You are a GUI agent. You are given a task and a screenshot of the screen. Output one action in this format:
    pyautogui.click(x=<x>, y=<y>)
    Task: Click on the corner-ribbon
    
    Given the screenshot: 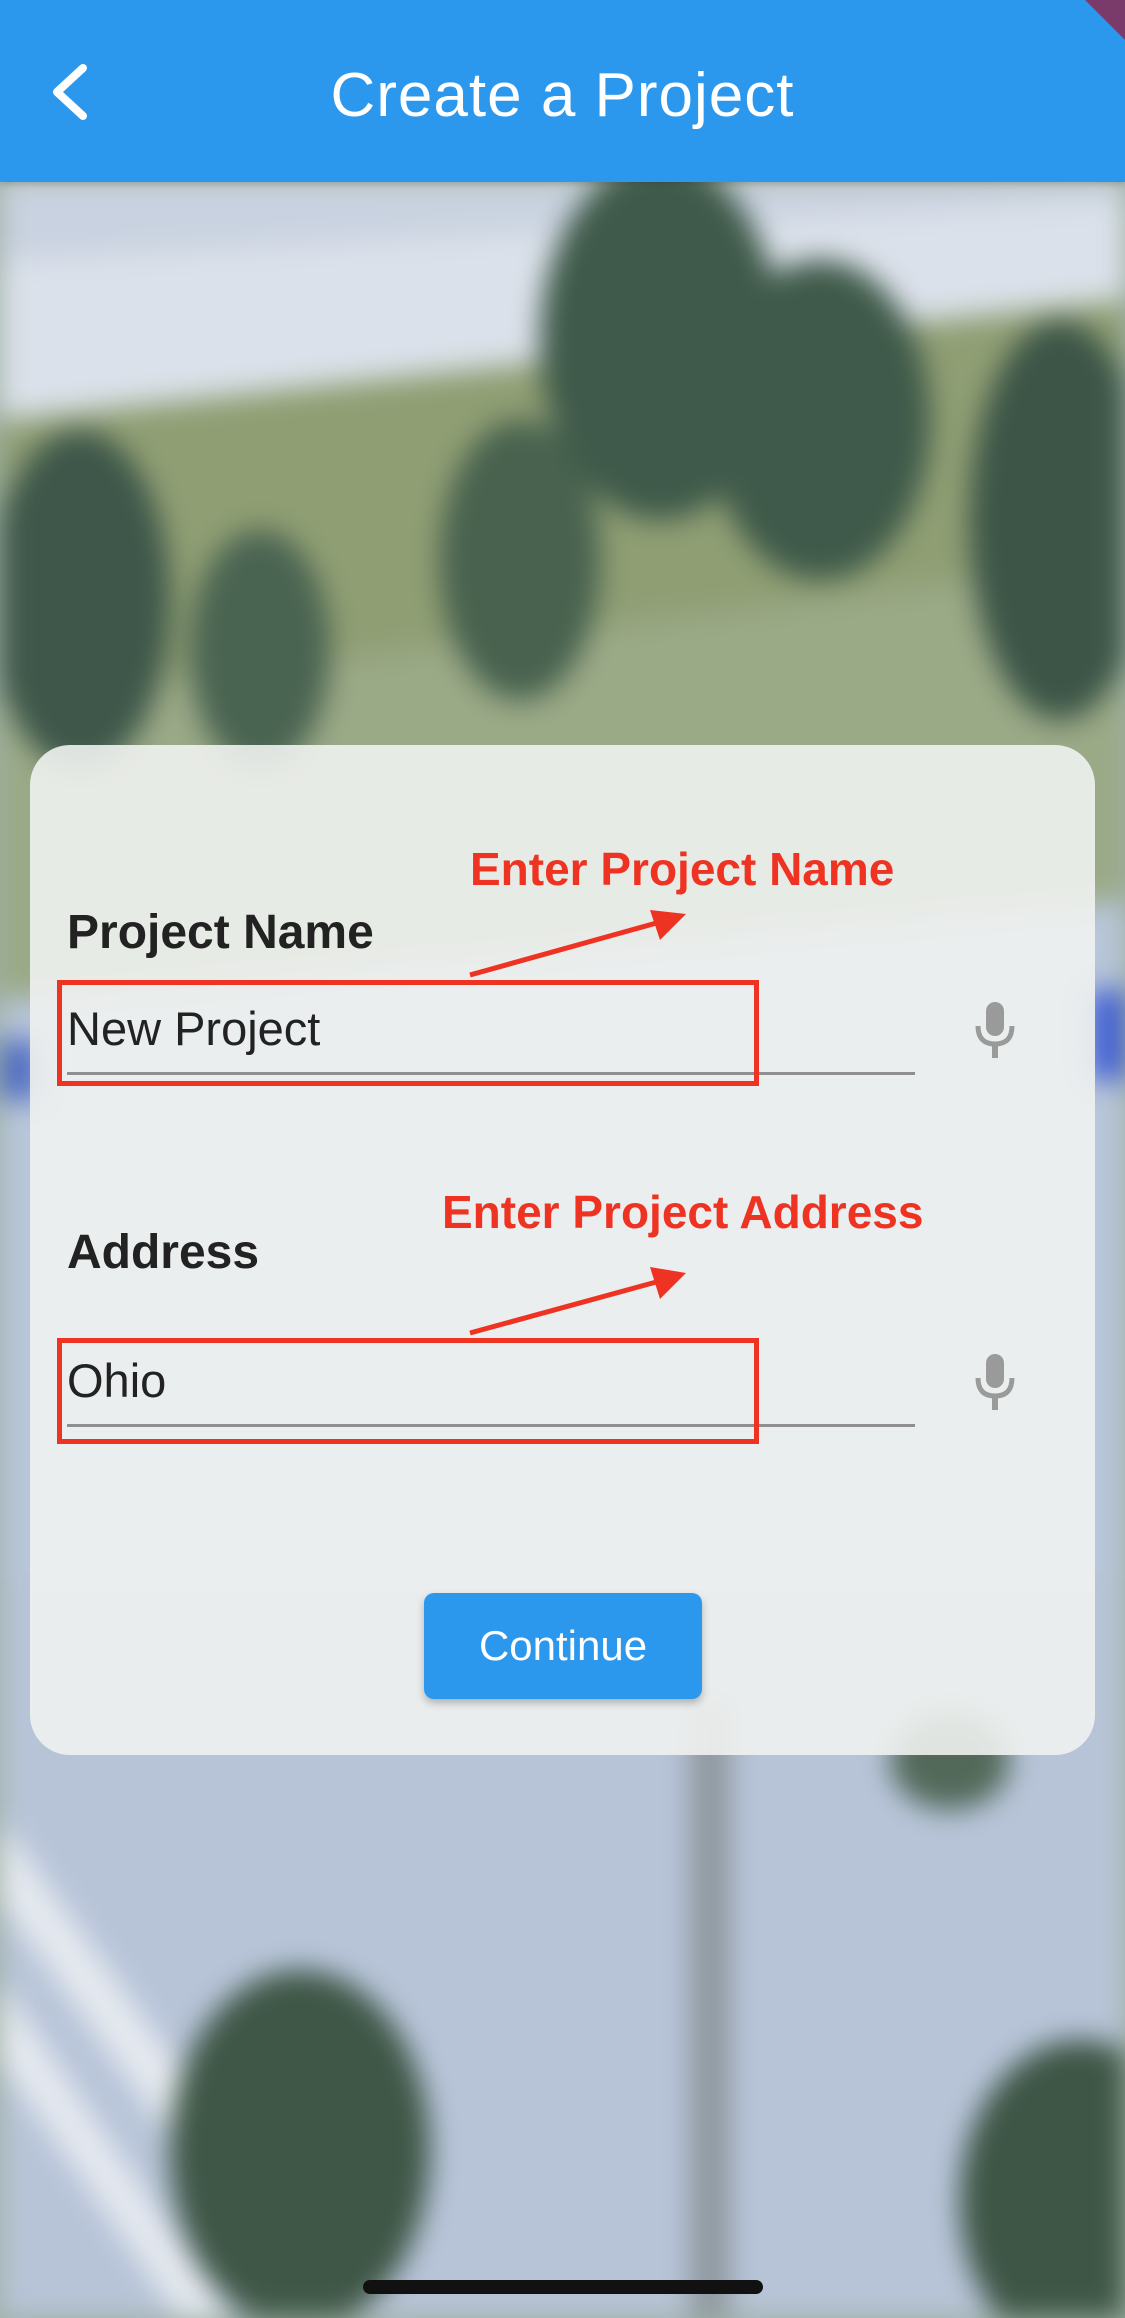 What is the action you would take?
    pyautogui.click(x=1105, y=20)
    